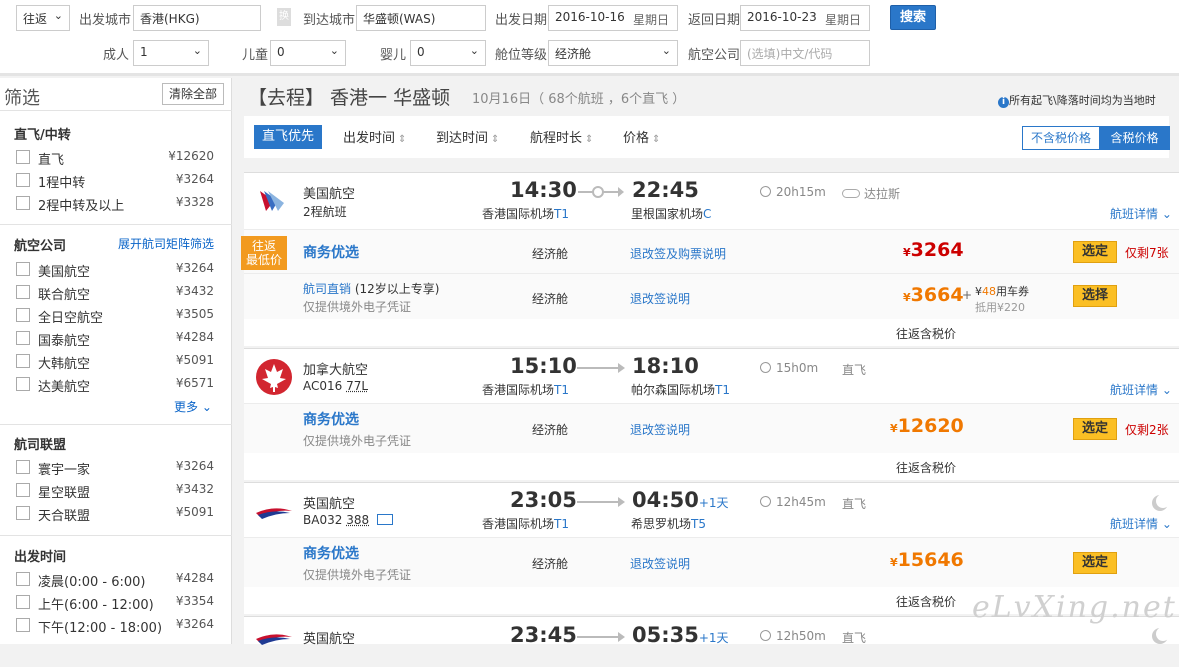 Image resolution: width=1179 pixels, height=667 pixels. I want to click on airline-name: 美国航空, so click(329, 194).